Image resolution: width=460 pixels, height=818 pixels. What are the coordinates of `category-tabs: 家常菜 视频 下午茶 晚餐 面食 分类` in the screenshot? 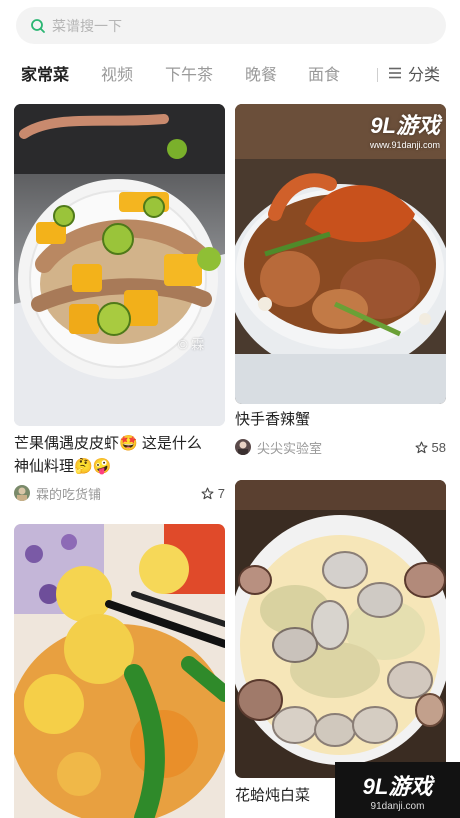 It's located at (230, 73).